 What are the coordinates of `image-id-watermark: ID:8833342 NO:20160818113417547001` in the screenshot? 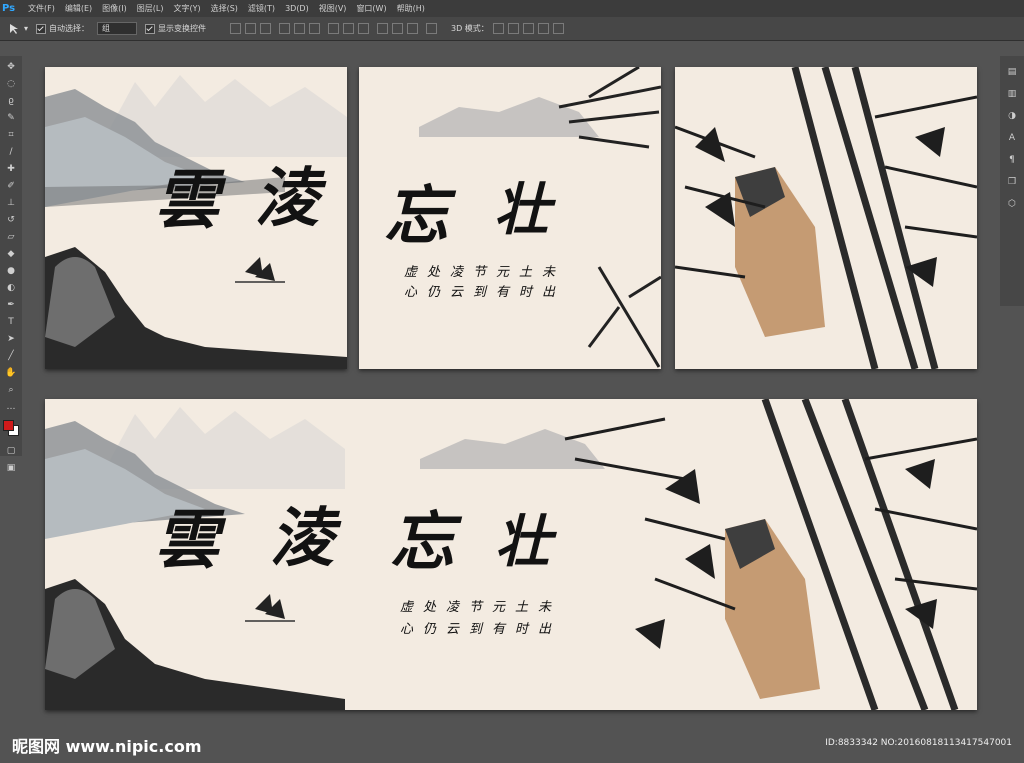 It's located at (918, 743).